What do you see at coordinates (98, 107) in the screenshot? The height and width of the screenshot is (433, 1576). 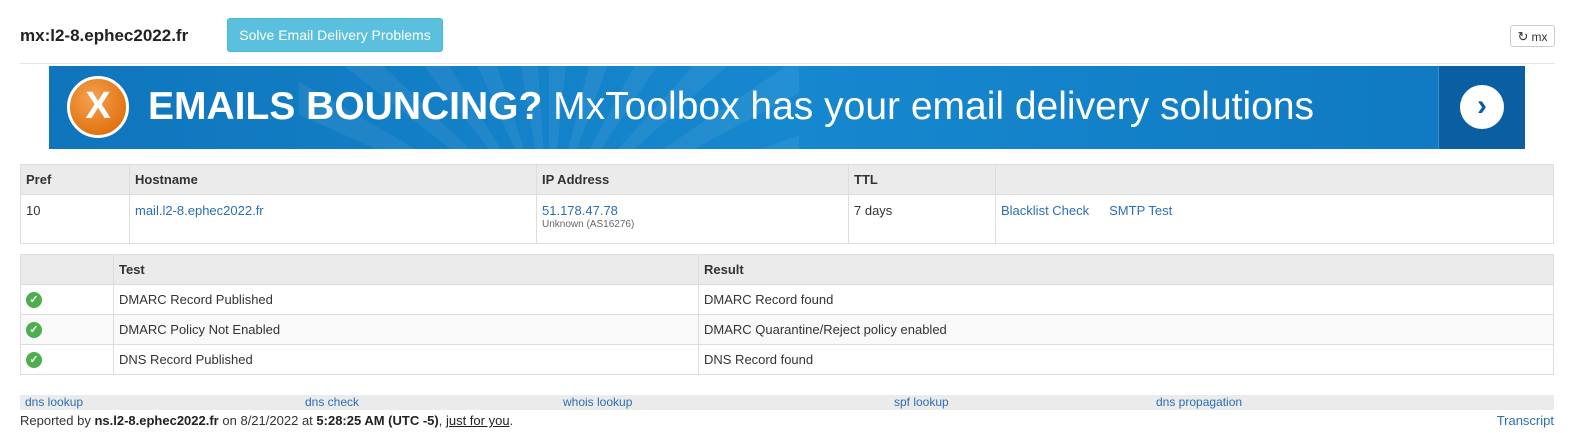 I see `x-logo-icon: X` at bounding box center [98, 107].